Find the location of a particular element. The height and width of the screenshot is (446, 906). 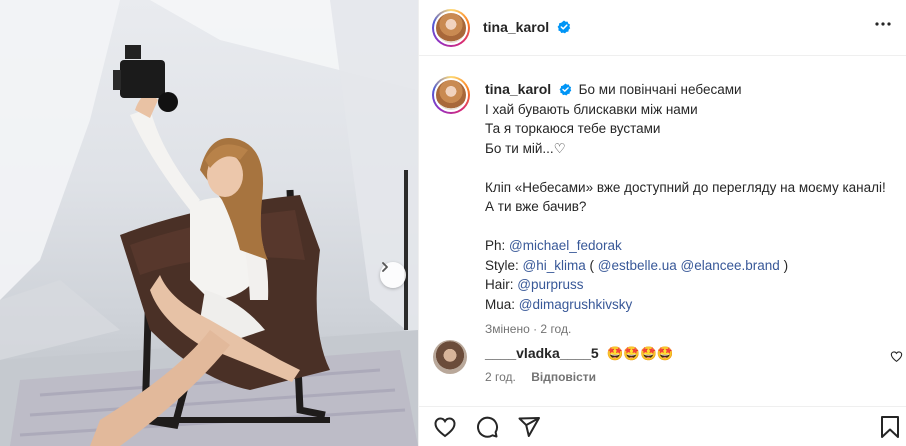

caption-text-line: А ти вже бачив? is located at coordinates (536, 206).